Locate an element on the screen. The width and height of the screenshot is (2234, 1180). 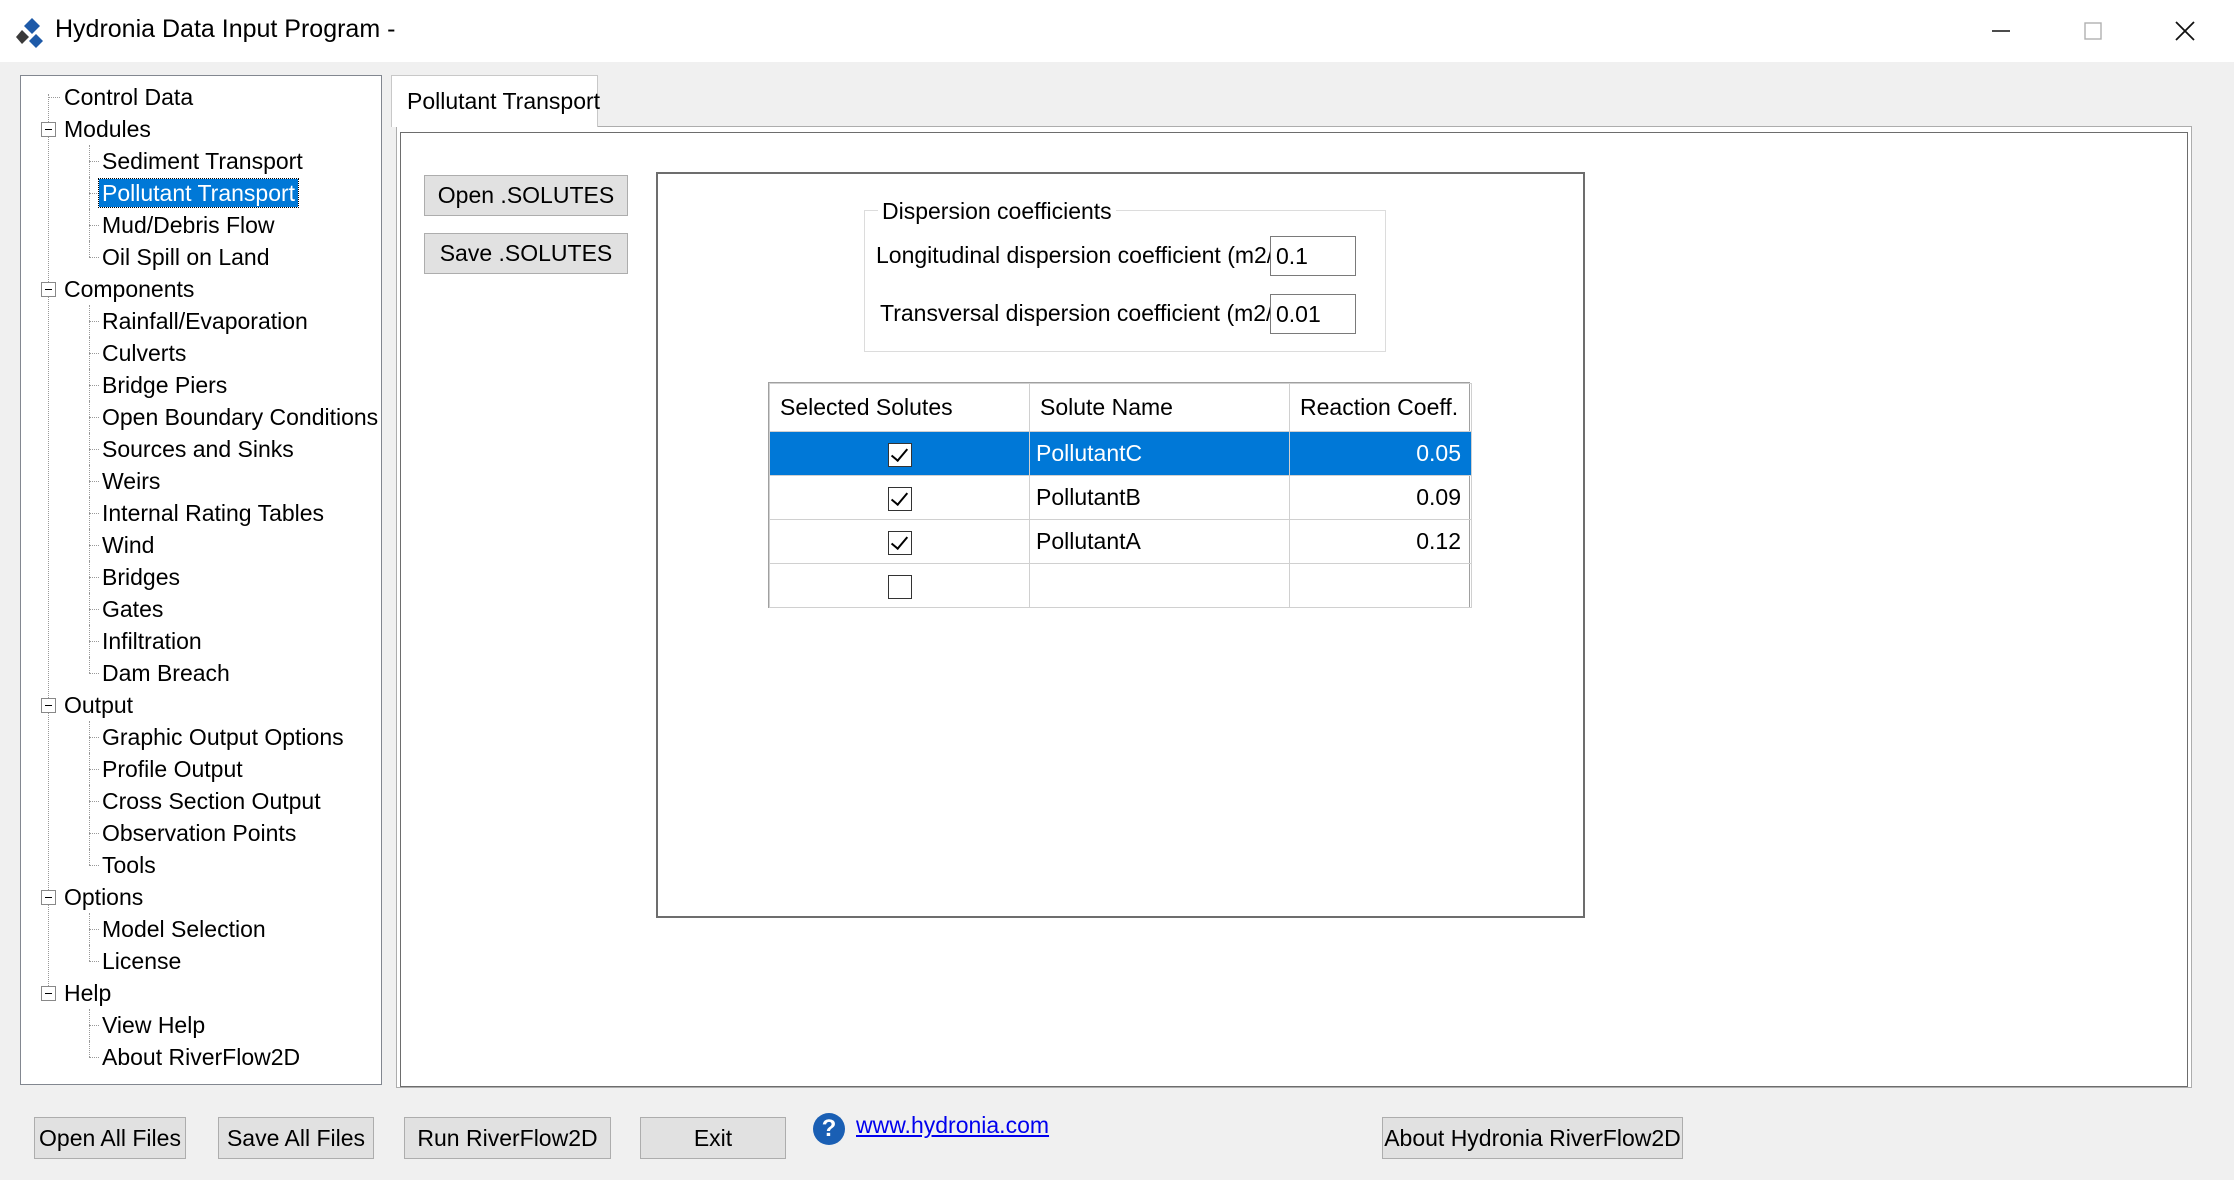
minimize-button is located at coordinates (2001, 31).